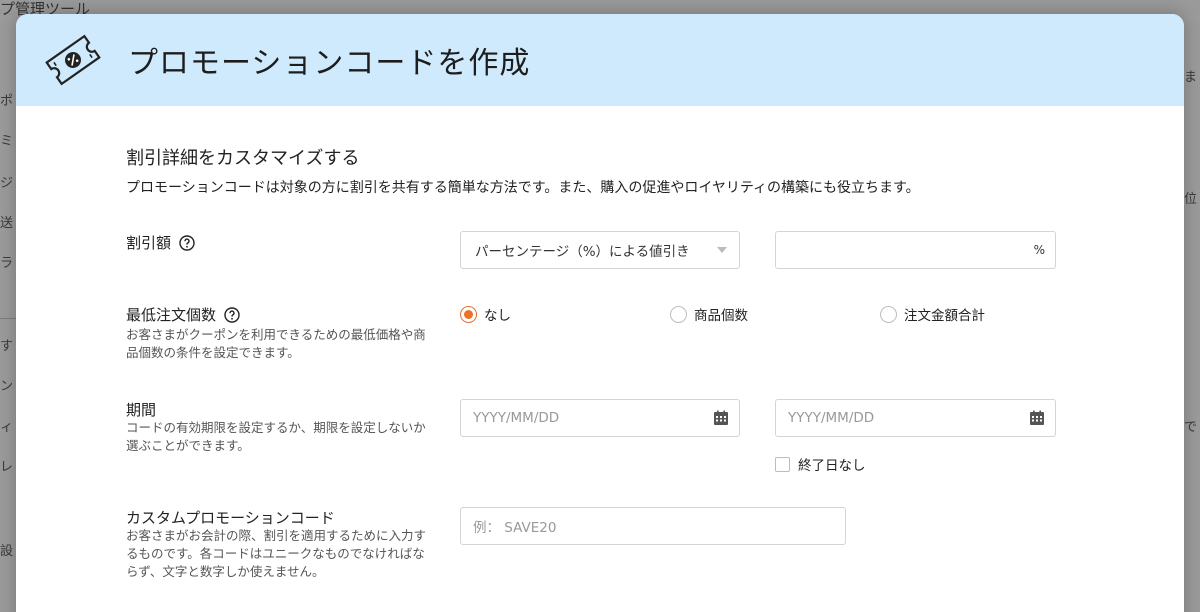 The width and height of the screenshot is (1200, 612). Describe the element at coordinates (149, 243) in the screenshot. I see `discount-label: 割引額` at that location.